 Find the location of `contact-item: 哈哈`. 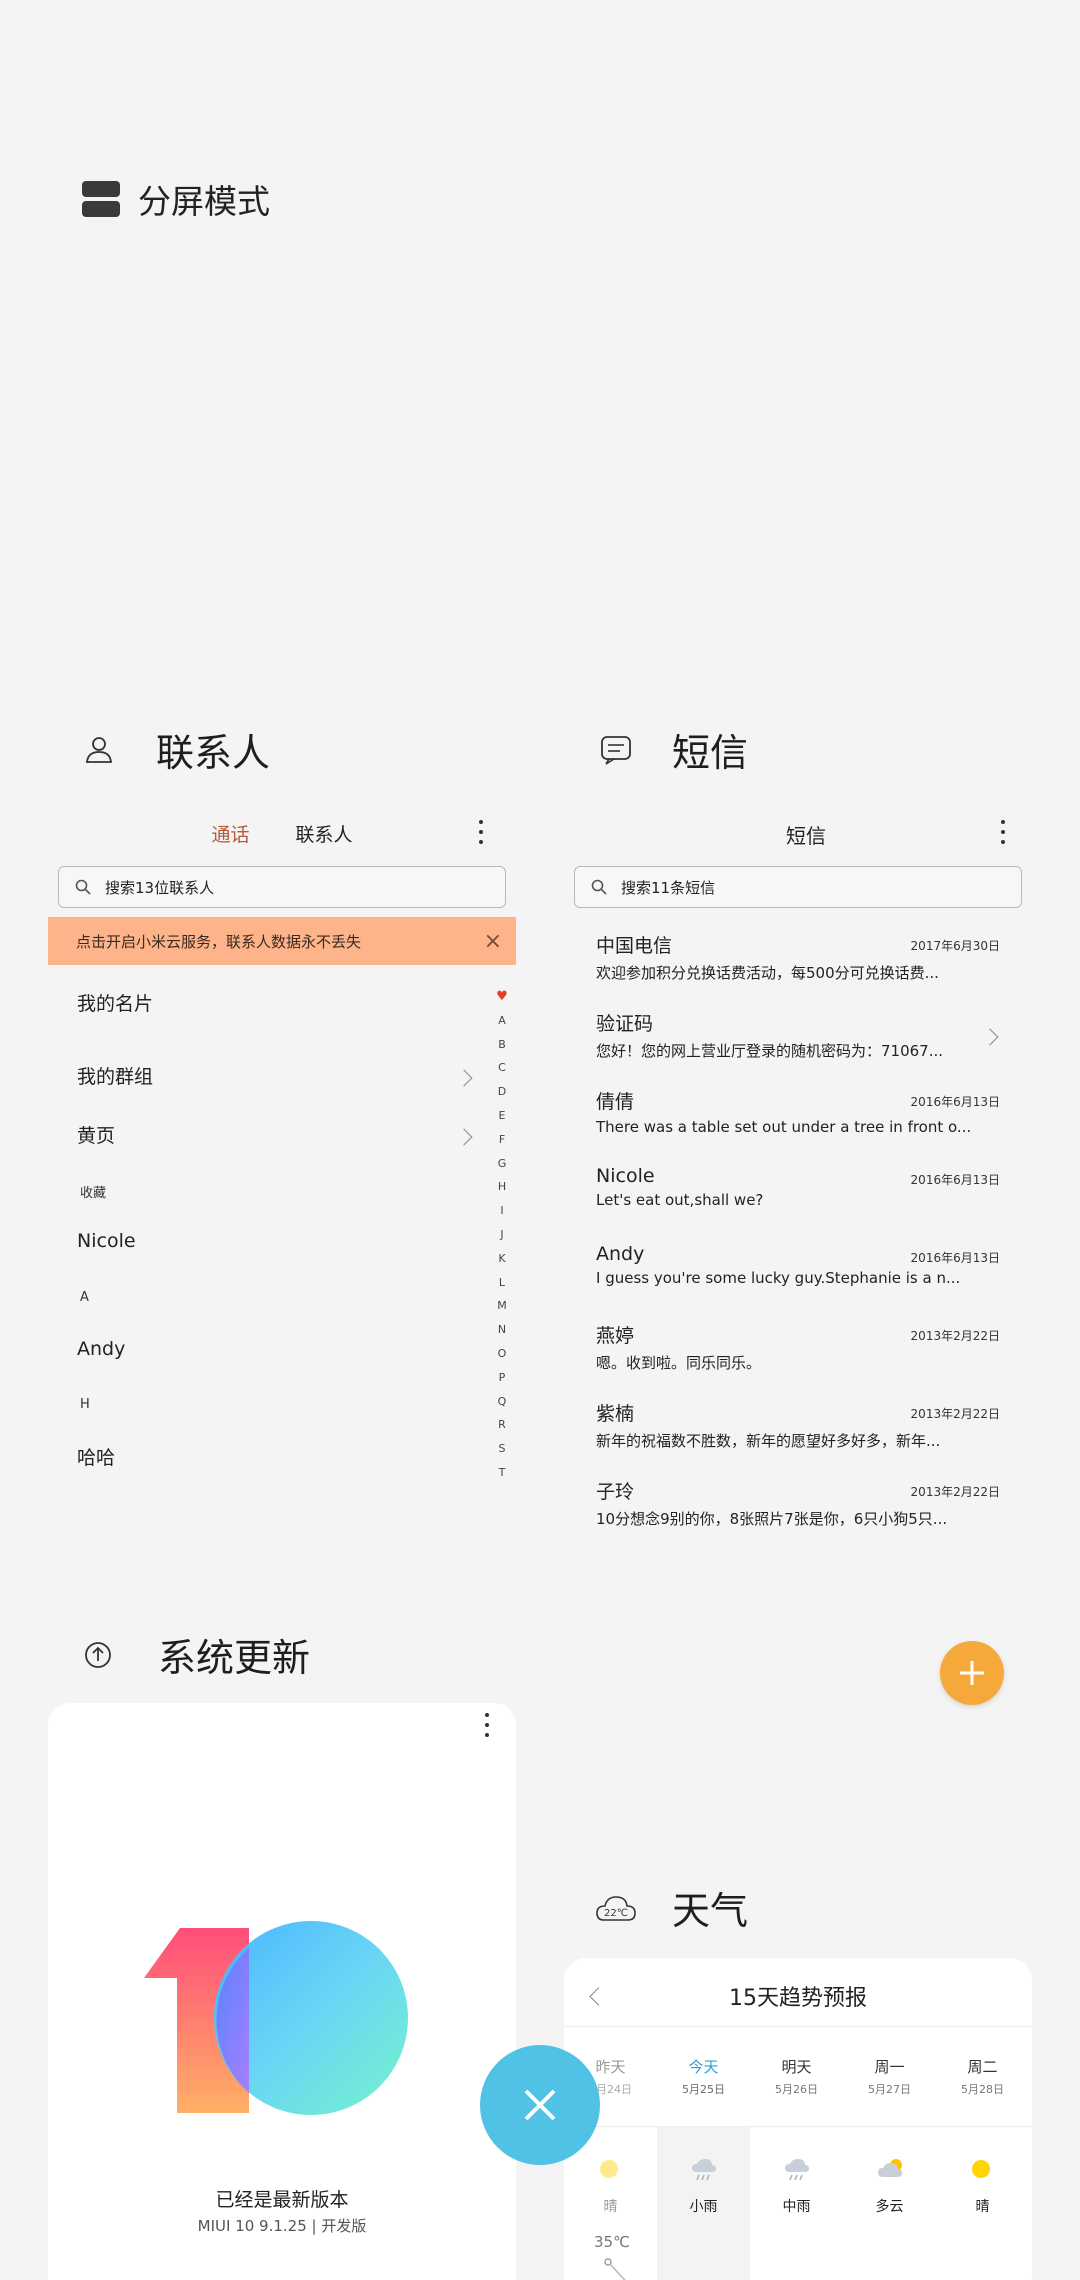

contact-item: 哈哈 is located at coordinates (96, 1456).